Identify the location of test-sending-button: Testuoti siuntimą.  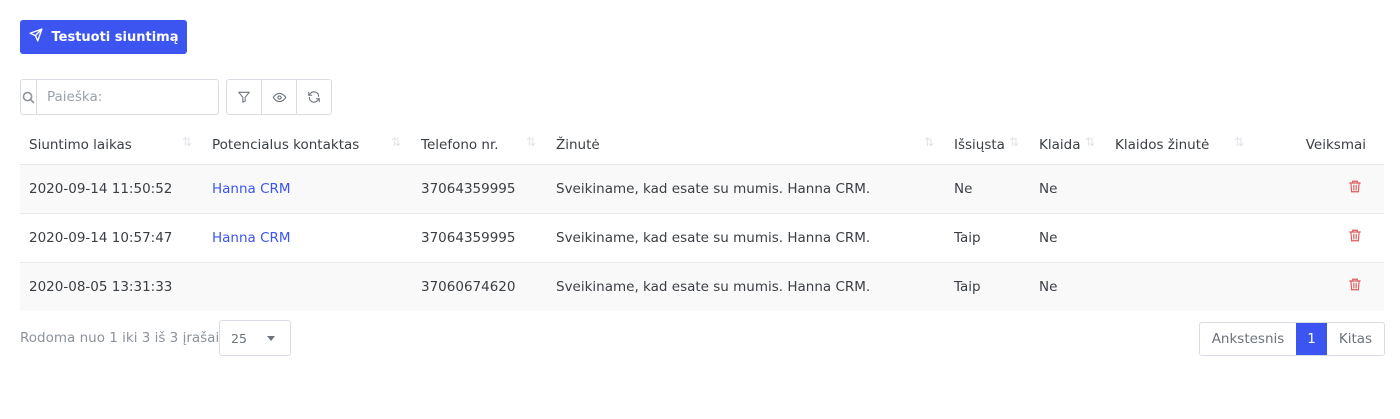
(103, 37).